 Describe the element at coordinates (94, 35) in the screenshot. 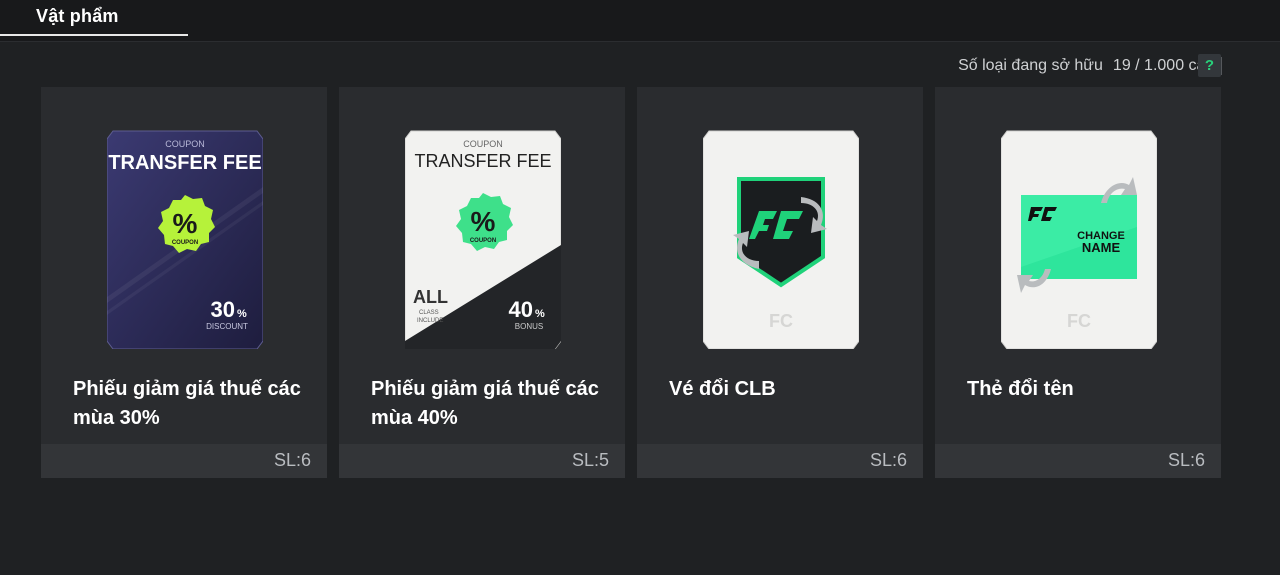

I see `active-tab-indicator` at that location.